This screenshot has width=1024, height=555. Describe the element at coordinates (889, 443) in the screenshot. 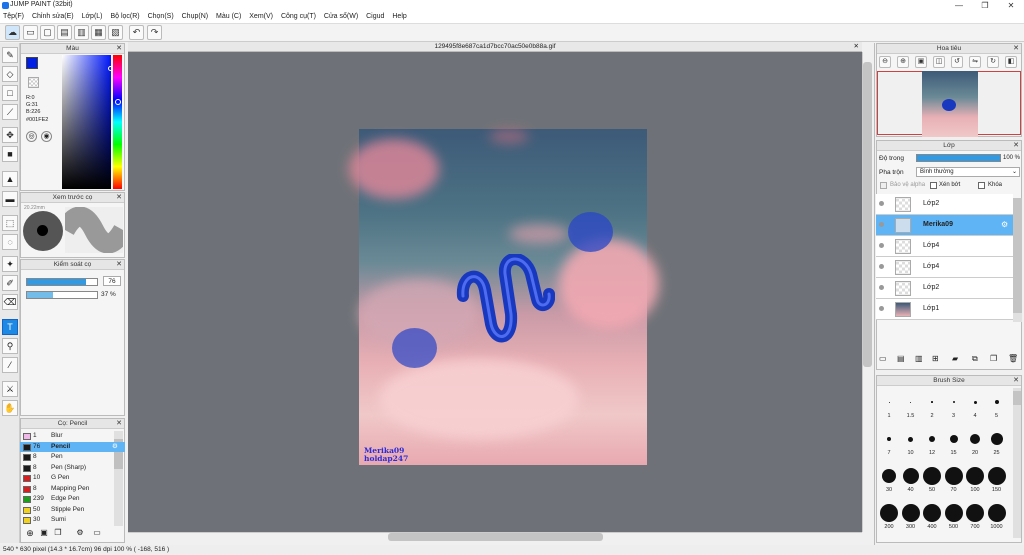

I see `brush-size-option: 7` at that location.